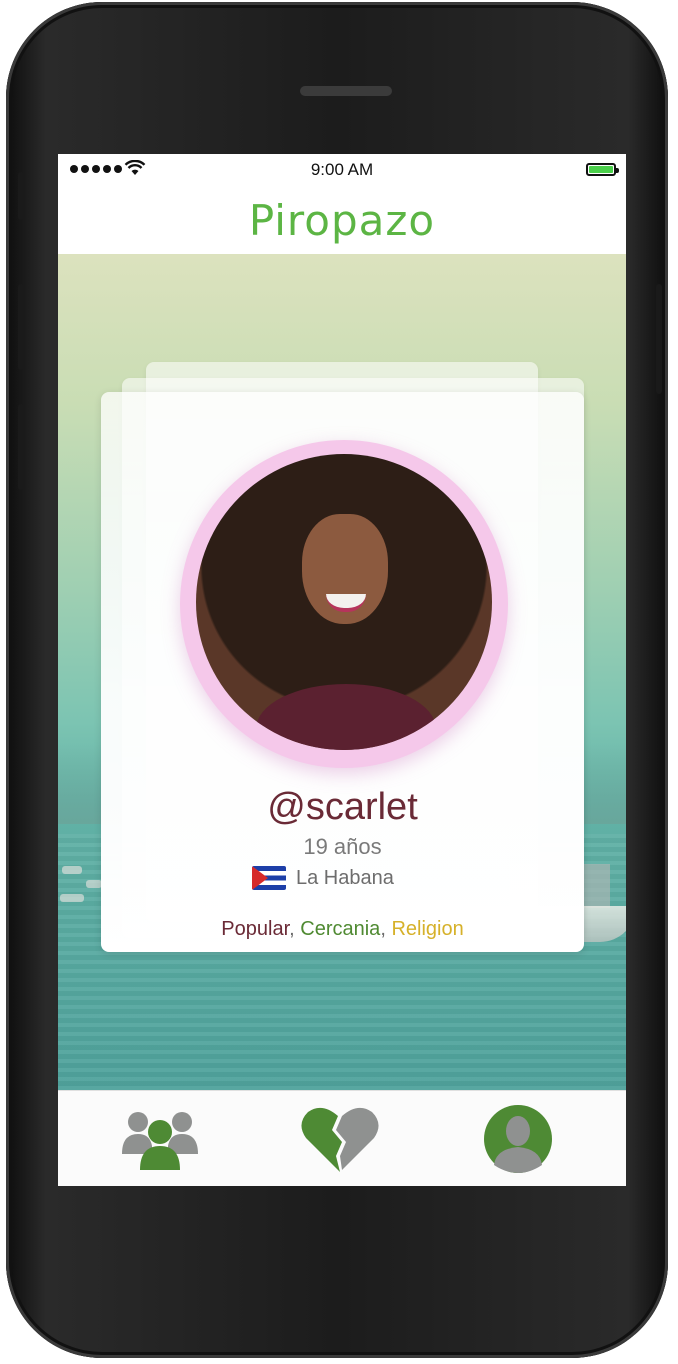 The image size is (678, 1364). What do you see at coordinates (346, 91) in the screenshot?
I see `earpiece-speaker` at bounding box center [346, 91].